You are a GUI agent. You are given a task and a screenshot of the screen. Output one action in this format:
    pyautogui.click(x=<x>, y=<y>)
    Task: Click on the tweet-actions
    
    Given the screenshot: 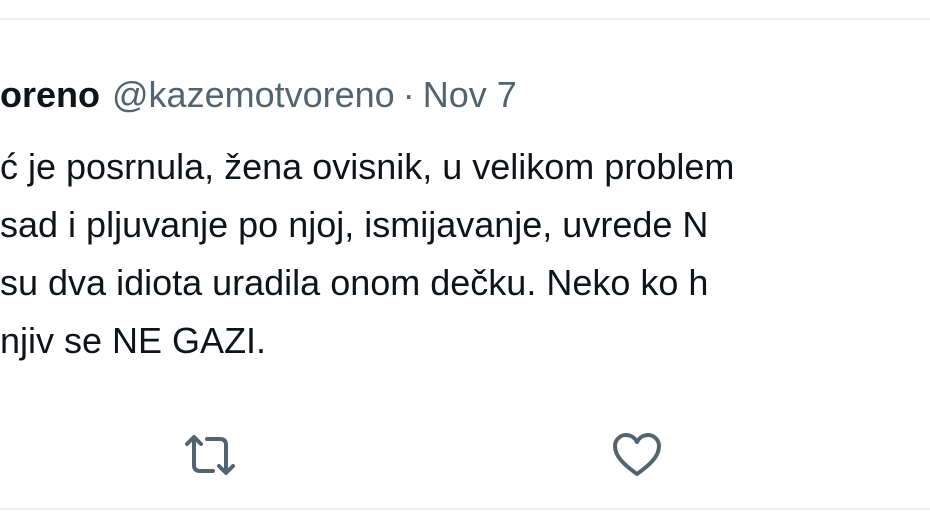 What is the action you would take?
    pyautogui.click(x=465, y=455)
    